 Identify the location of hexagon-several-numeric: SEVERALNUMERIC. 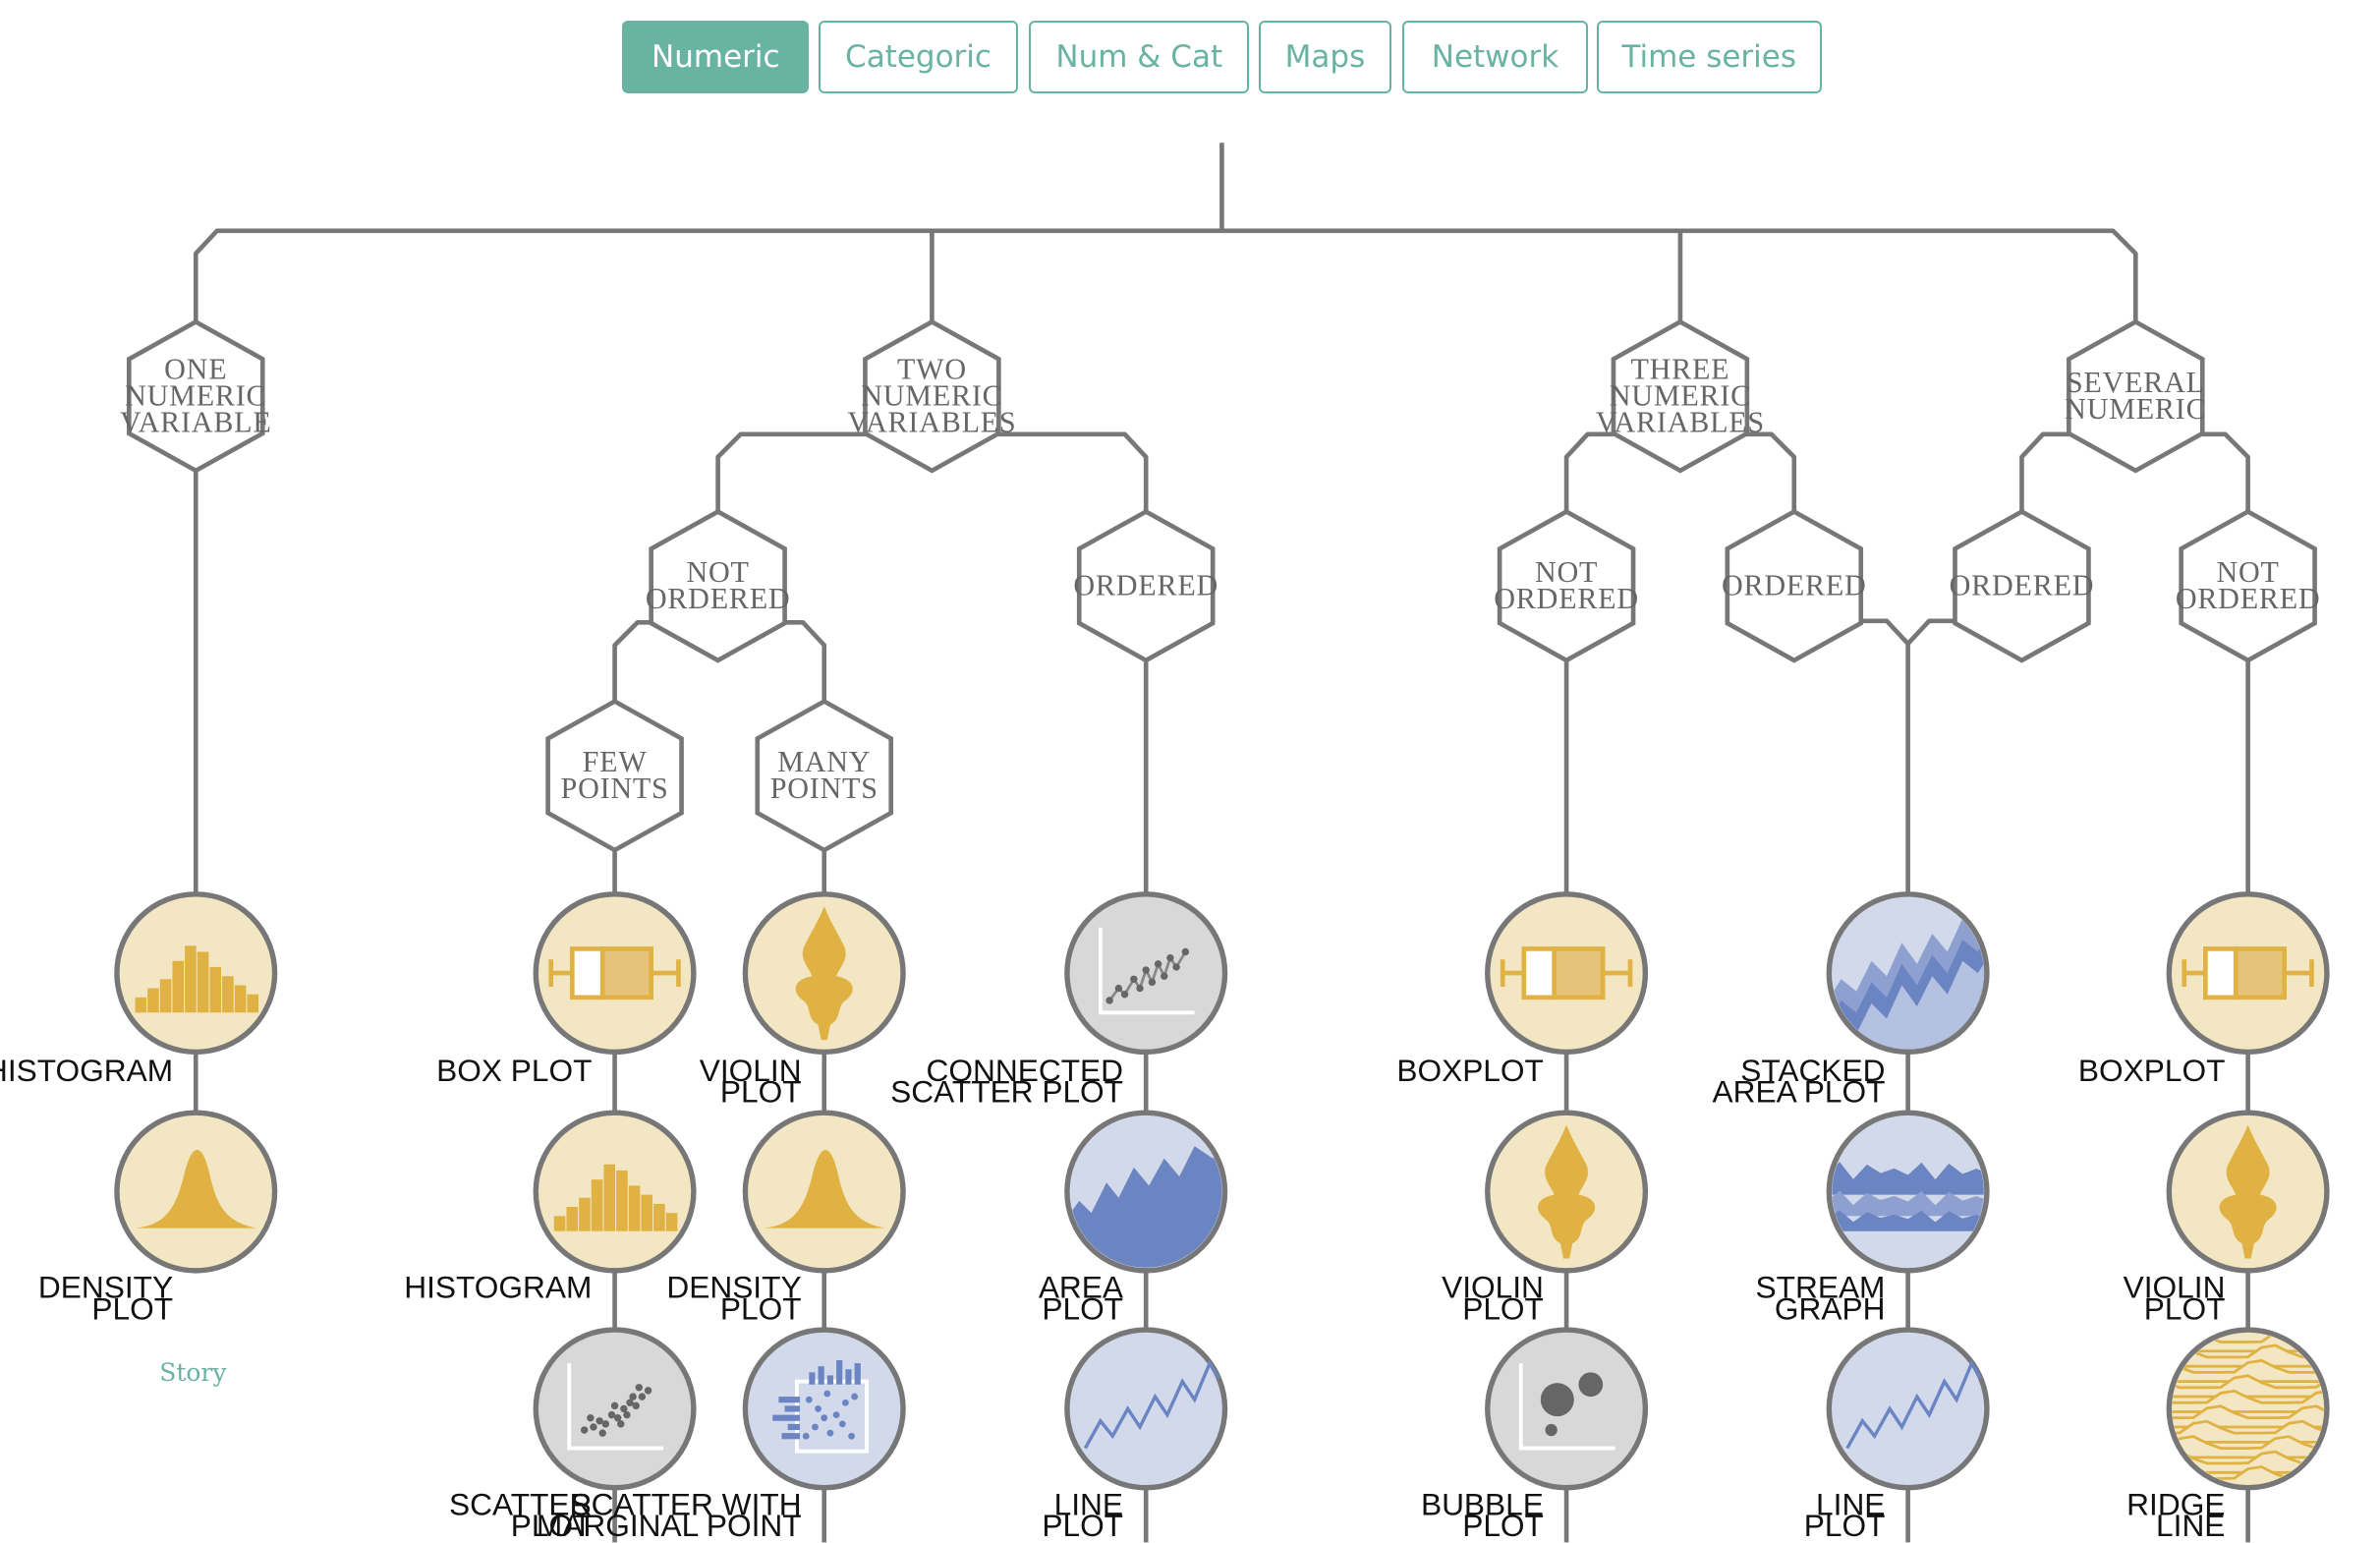
(2135, 396).